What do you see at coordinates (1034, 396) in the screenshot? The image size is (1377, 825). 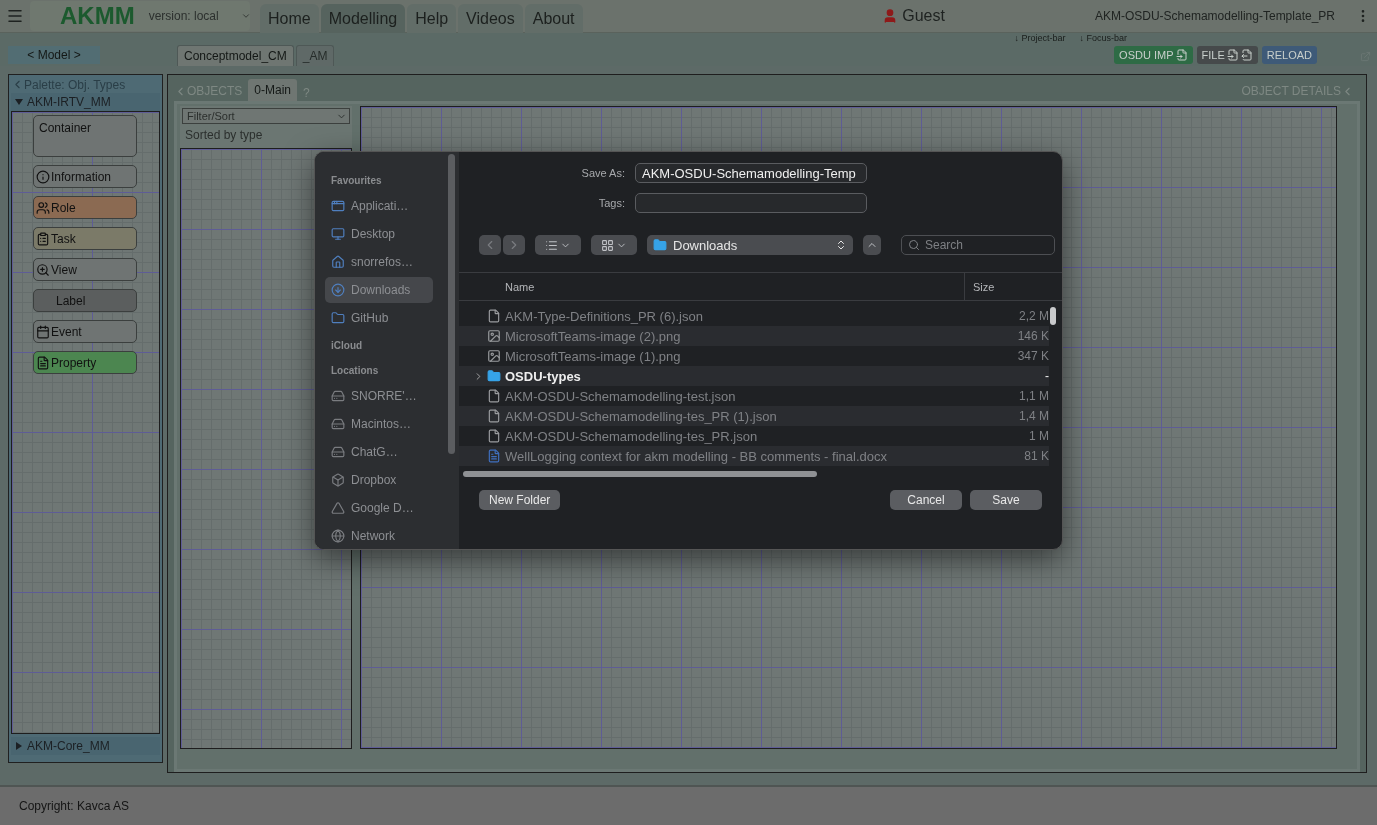 I see `file-size: 1,1 M` at bounding box center [1034, 396].